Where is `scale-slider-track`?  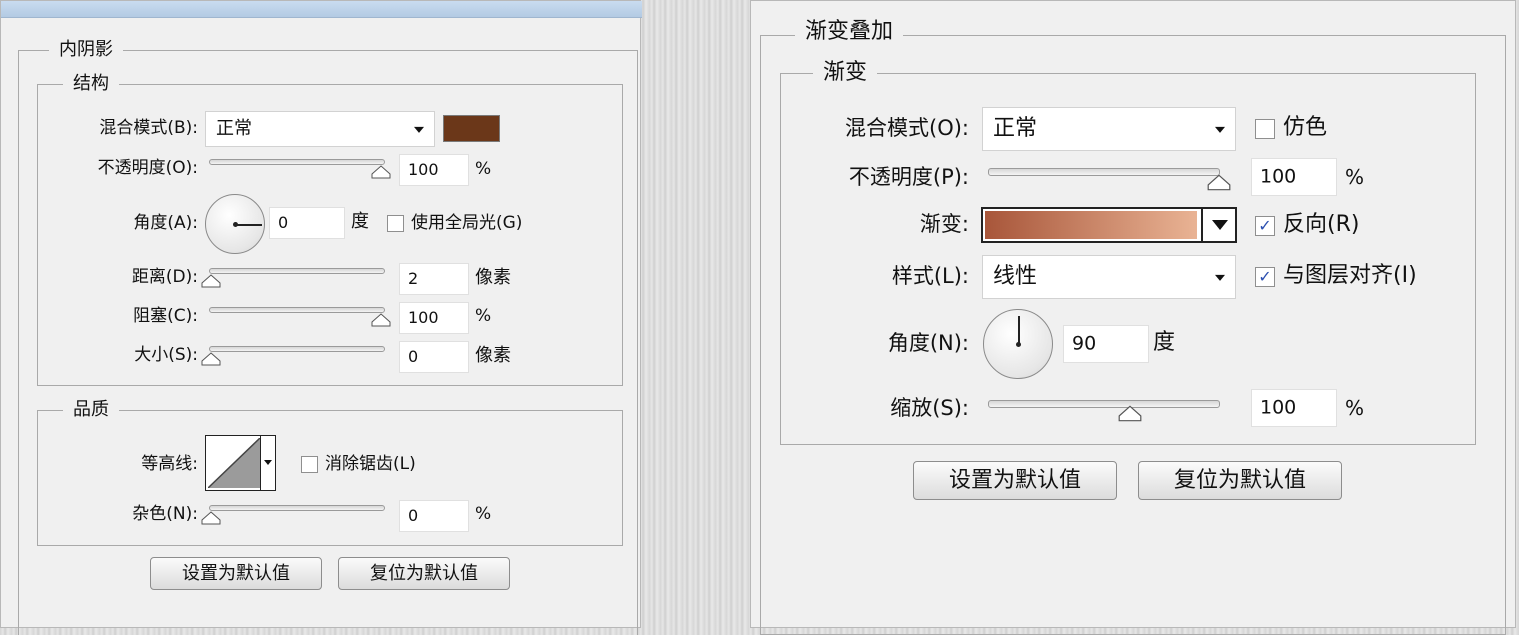
scale-slider-track is located at coordinates (1104, 404).